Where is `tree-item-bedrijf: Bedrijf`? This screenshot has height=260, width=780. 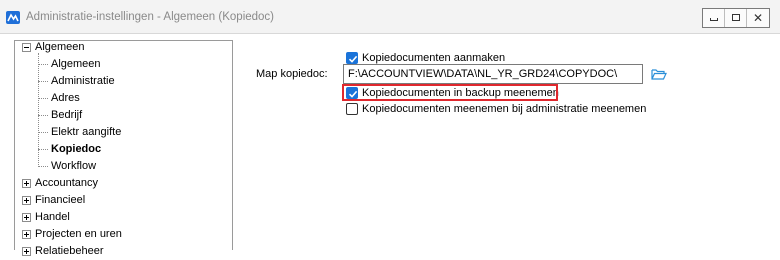
tree-item-bedrijf: Bedrijf is located at coordinates (123, 115).